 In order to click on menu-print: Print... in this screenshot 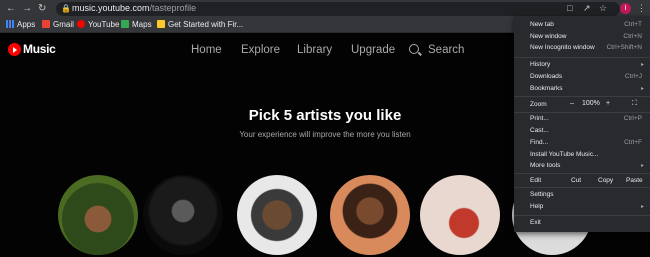, I will do `click(539, 119)`.